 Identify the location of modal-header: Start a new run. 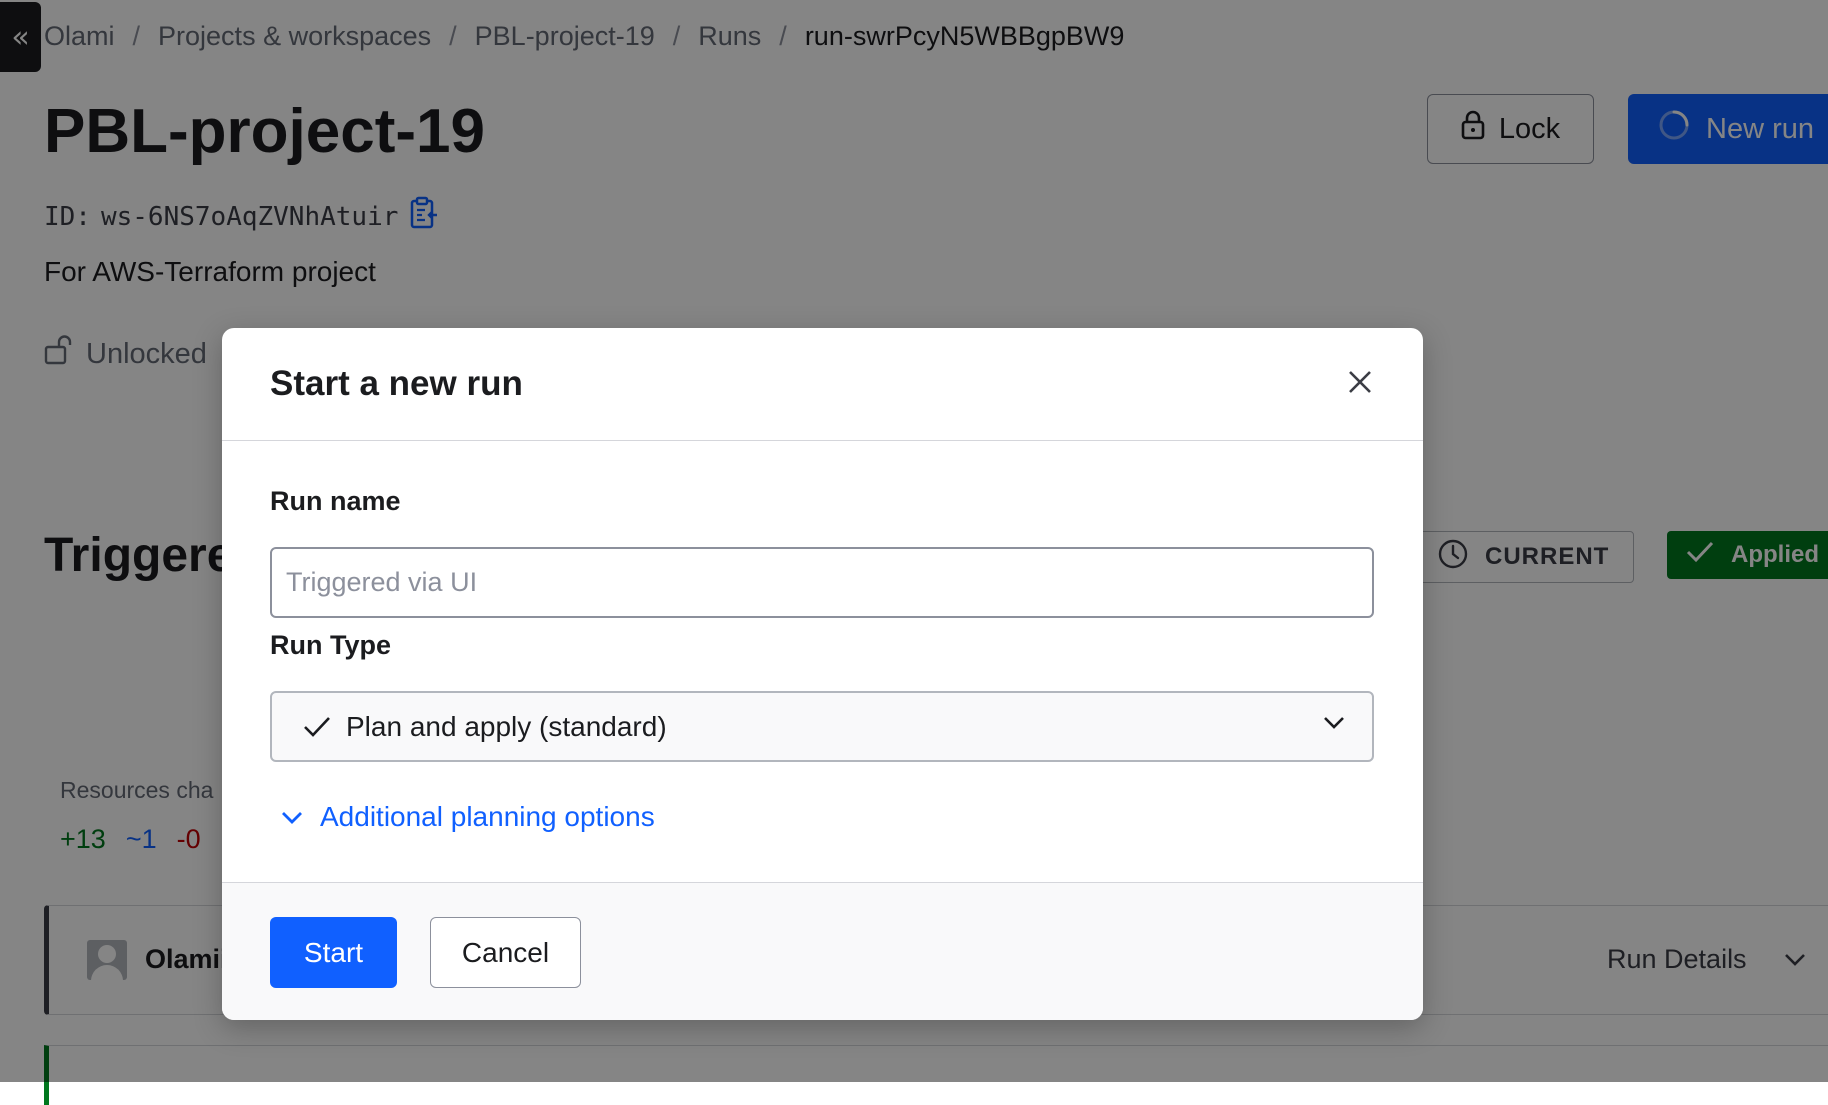
(822, 384).